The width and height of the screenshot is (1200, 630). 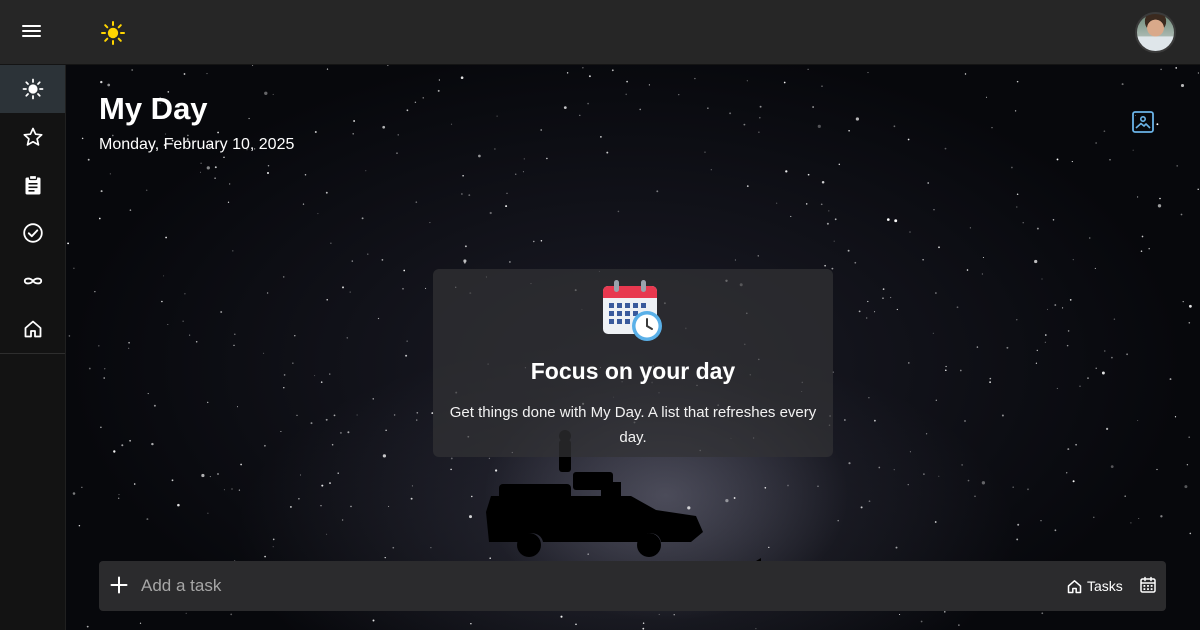 I want to click on list-selector-button: Tasks, so click(x=1094, y=586).